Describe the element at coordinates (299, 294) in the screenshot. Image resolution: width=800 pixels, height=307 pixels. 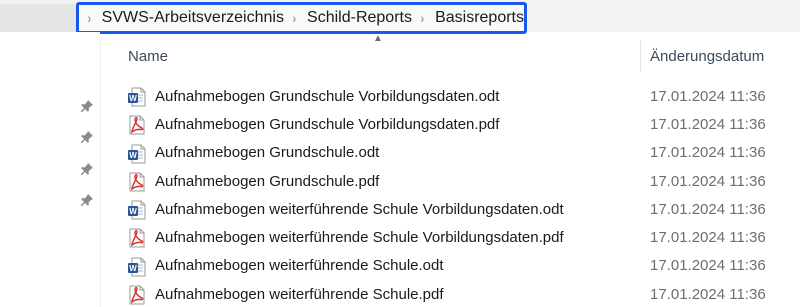
I see `file-name: Aufnahmebogen weiterführende Schule.pdf` at that location.